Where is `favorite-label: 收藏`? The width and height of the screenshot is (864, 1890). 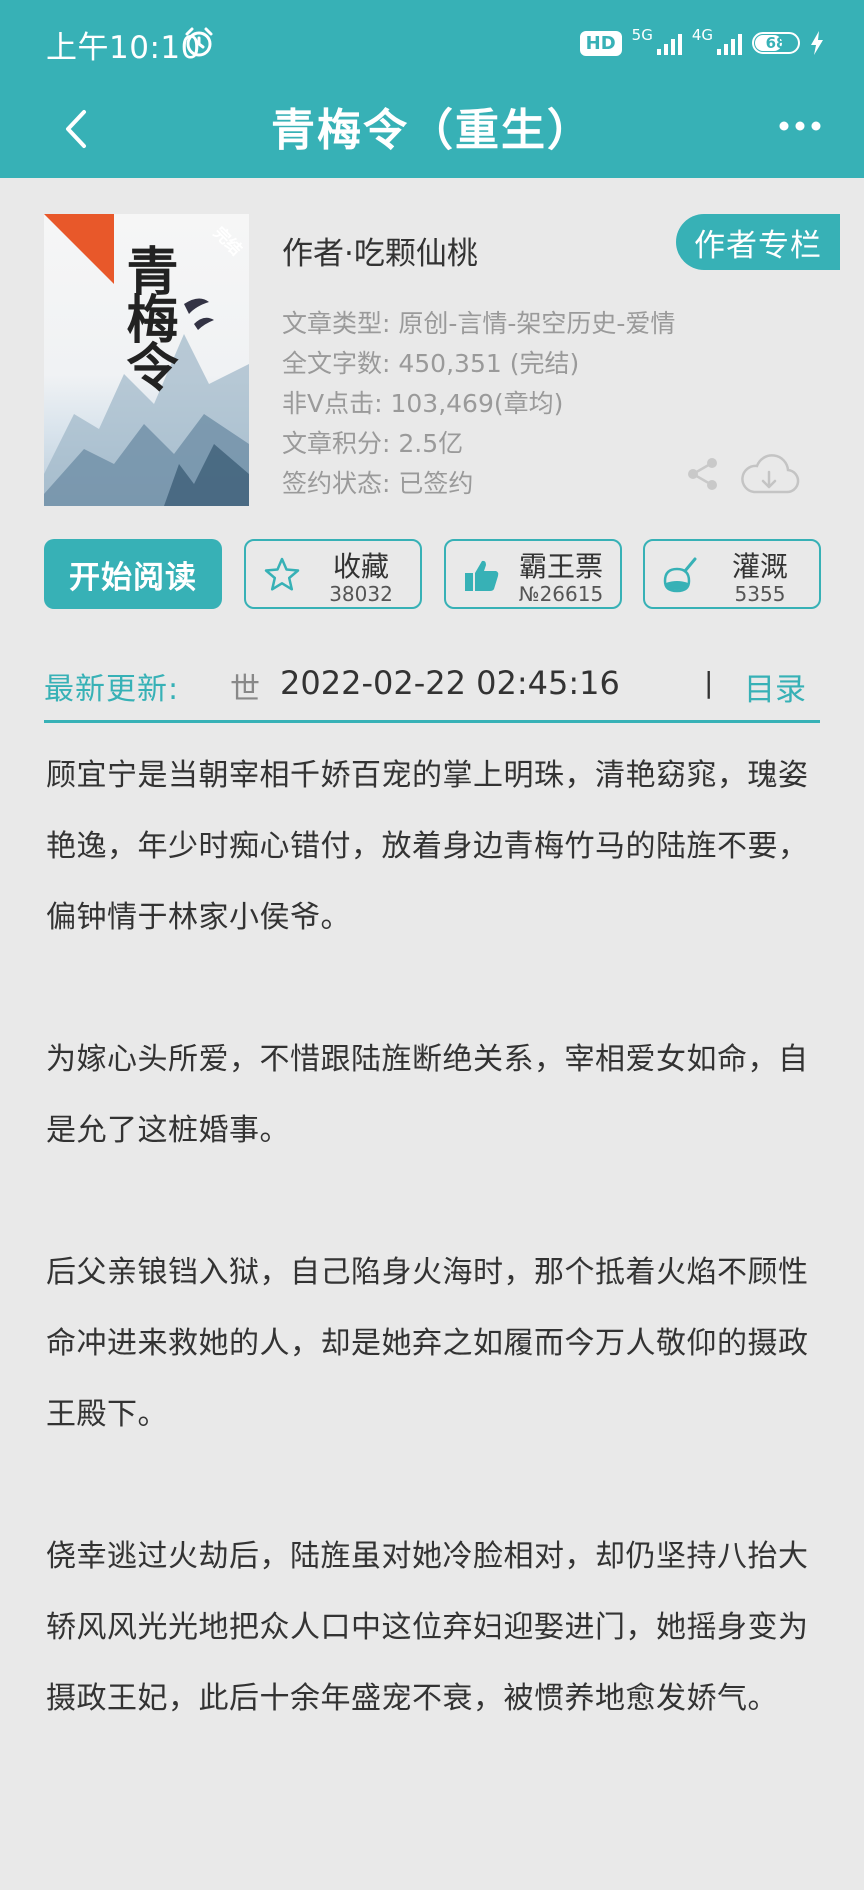 favorite-label: 收藏 is located at coordinates (360, 566).